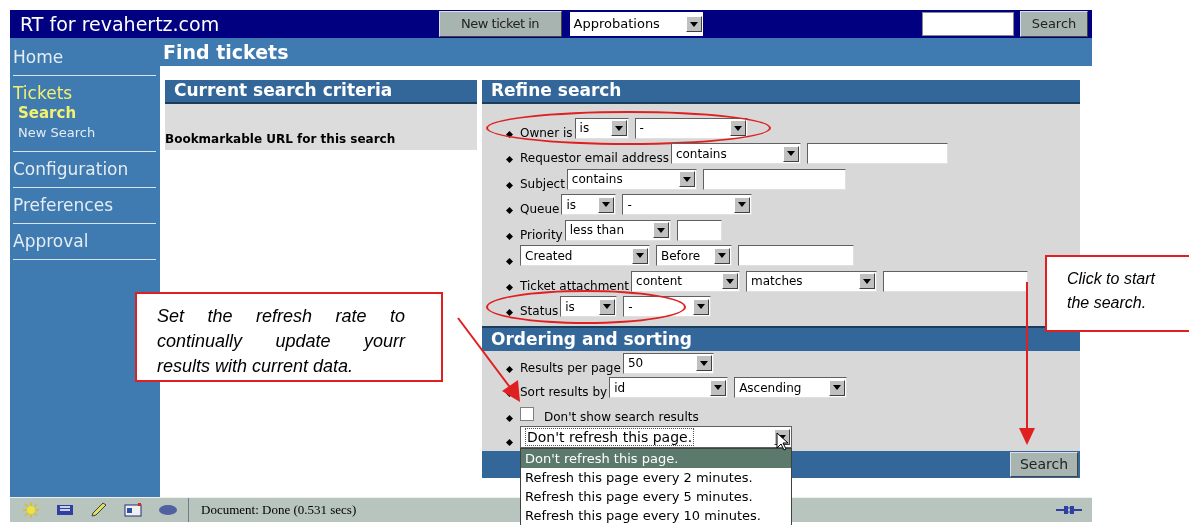  What do you see at coordinates (539, 311) in the screenshot?
I see `field-label: Status` at bounding box center [539, 311].